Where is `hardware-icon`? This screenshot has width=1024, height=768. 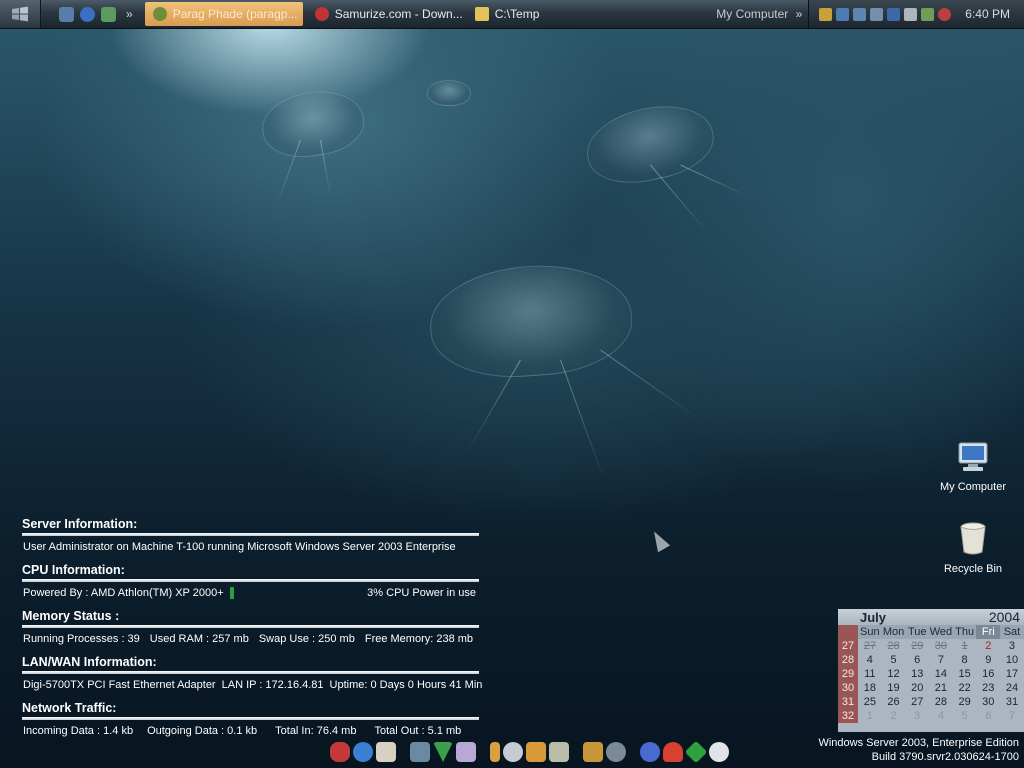 hardware-icon is located at coordinates (928, 14).